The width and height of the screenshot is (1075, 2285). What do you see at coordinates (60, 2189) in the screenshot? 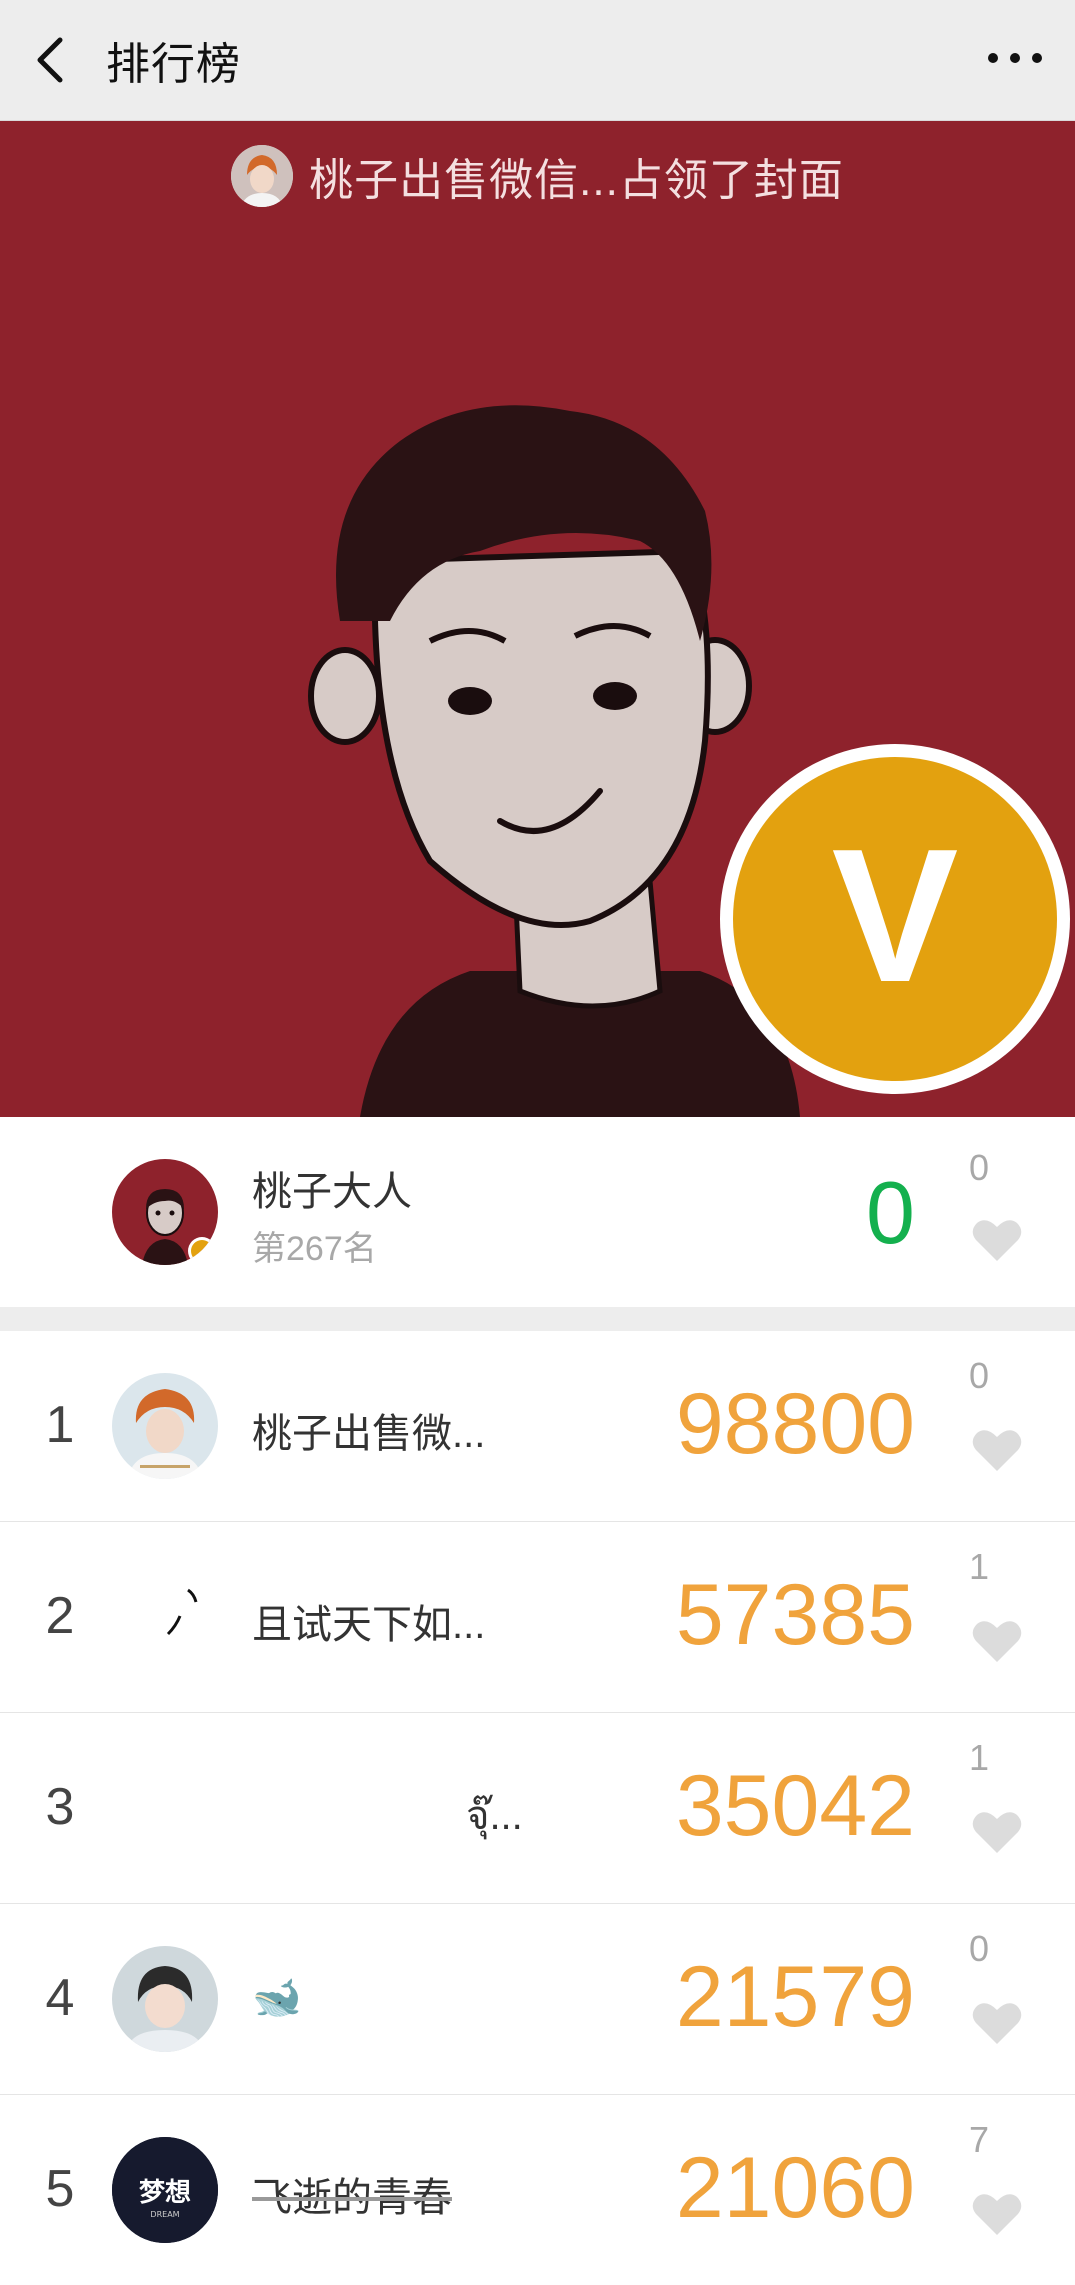
I see `rank-number: 5` at bounding box center [60, 2189].